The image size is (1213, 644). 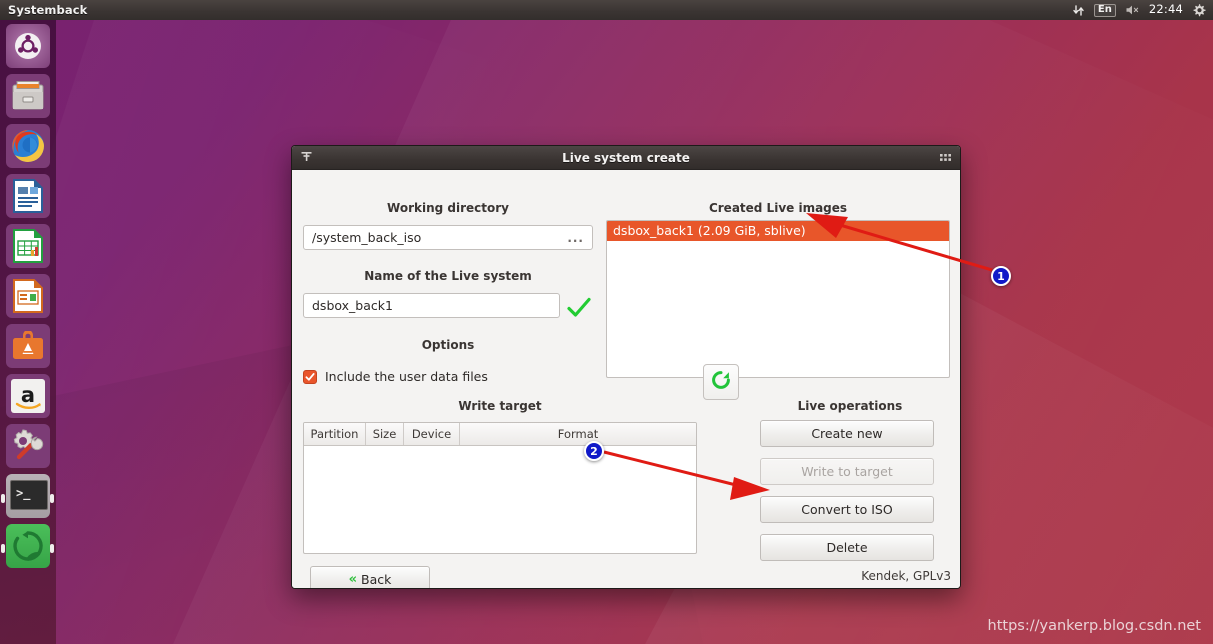 I want to click on launcher-item-libreoffice-impress, so click(x=28, y=296).